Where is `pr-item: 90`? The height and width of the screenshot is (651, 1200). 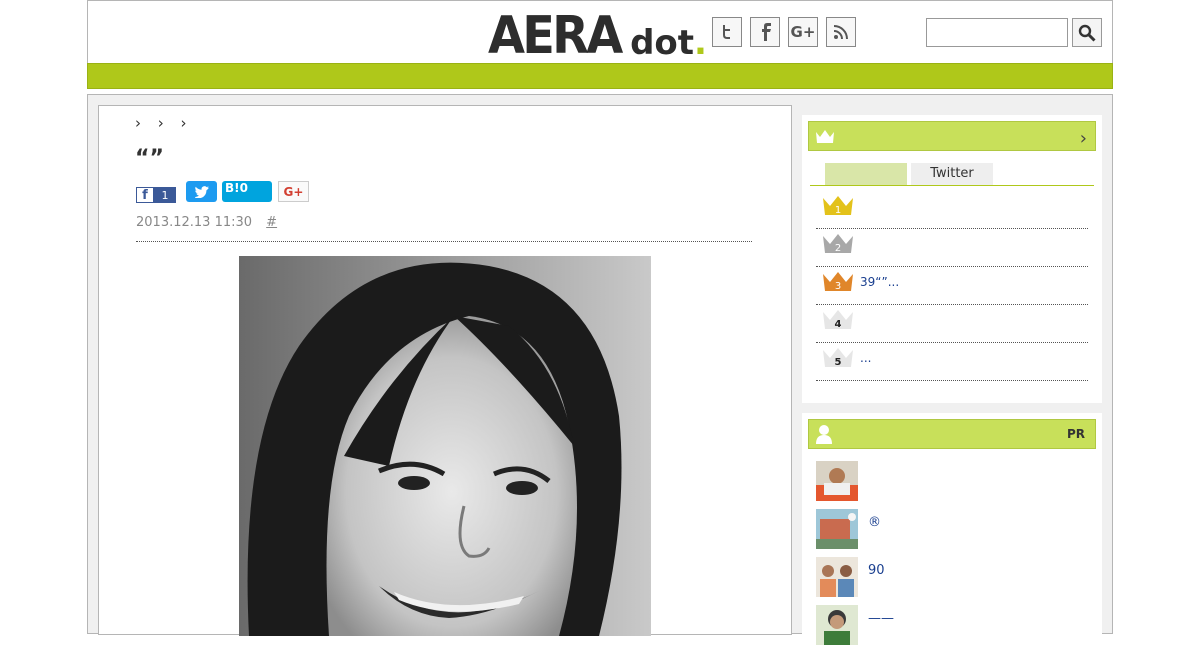
pr-item: 90 is located at coordinates (952, 579).